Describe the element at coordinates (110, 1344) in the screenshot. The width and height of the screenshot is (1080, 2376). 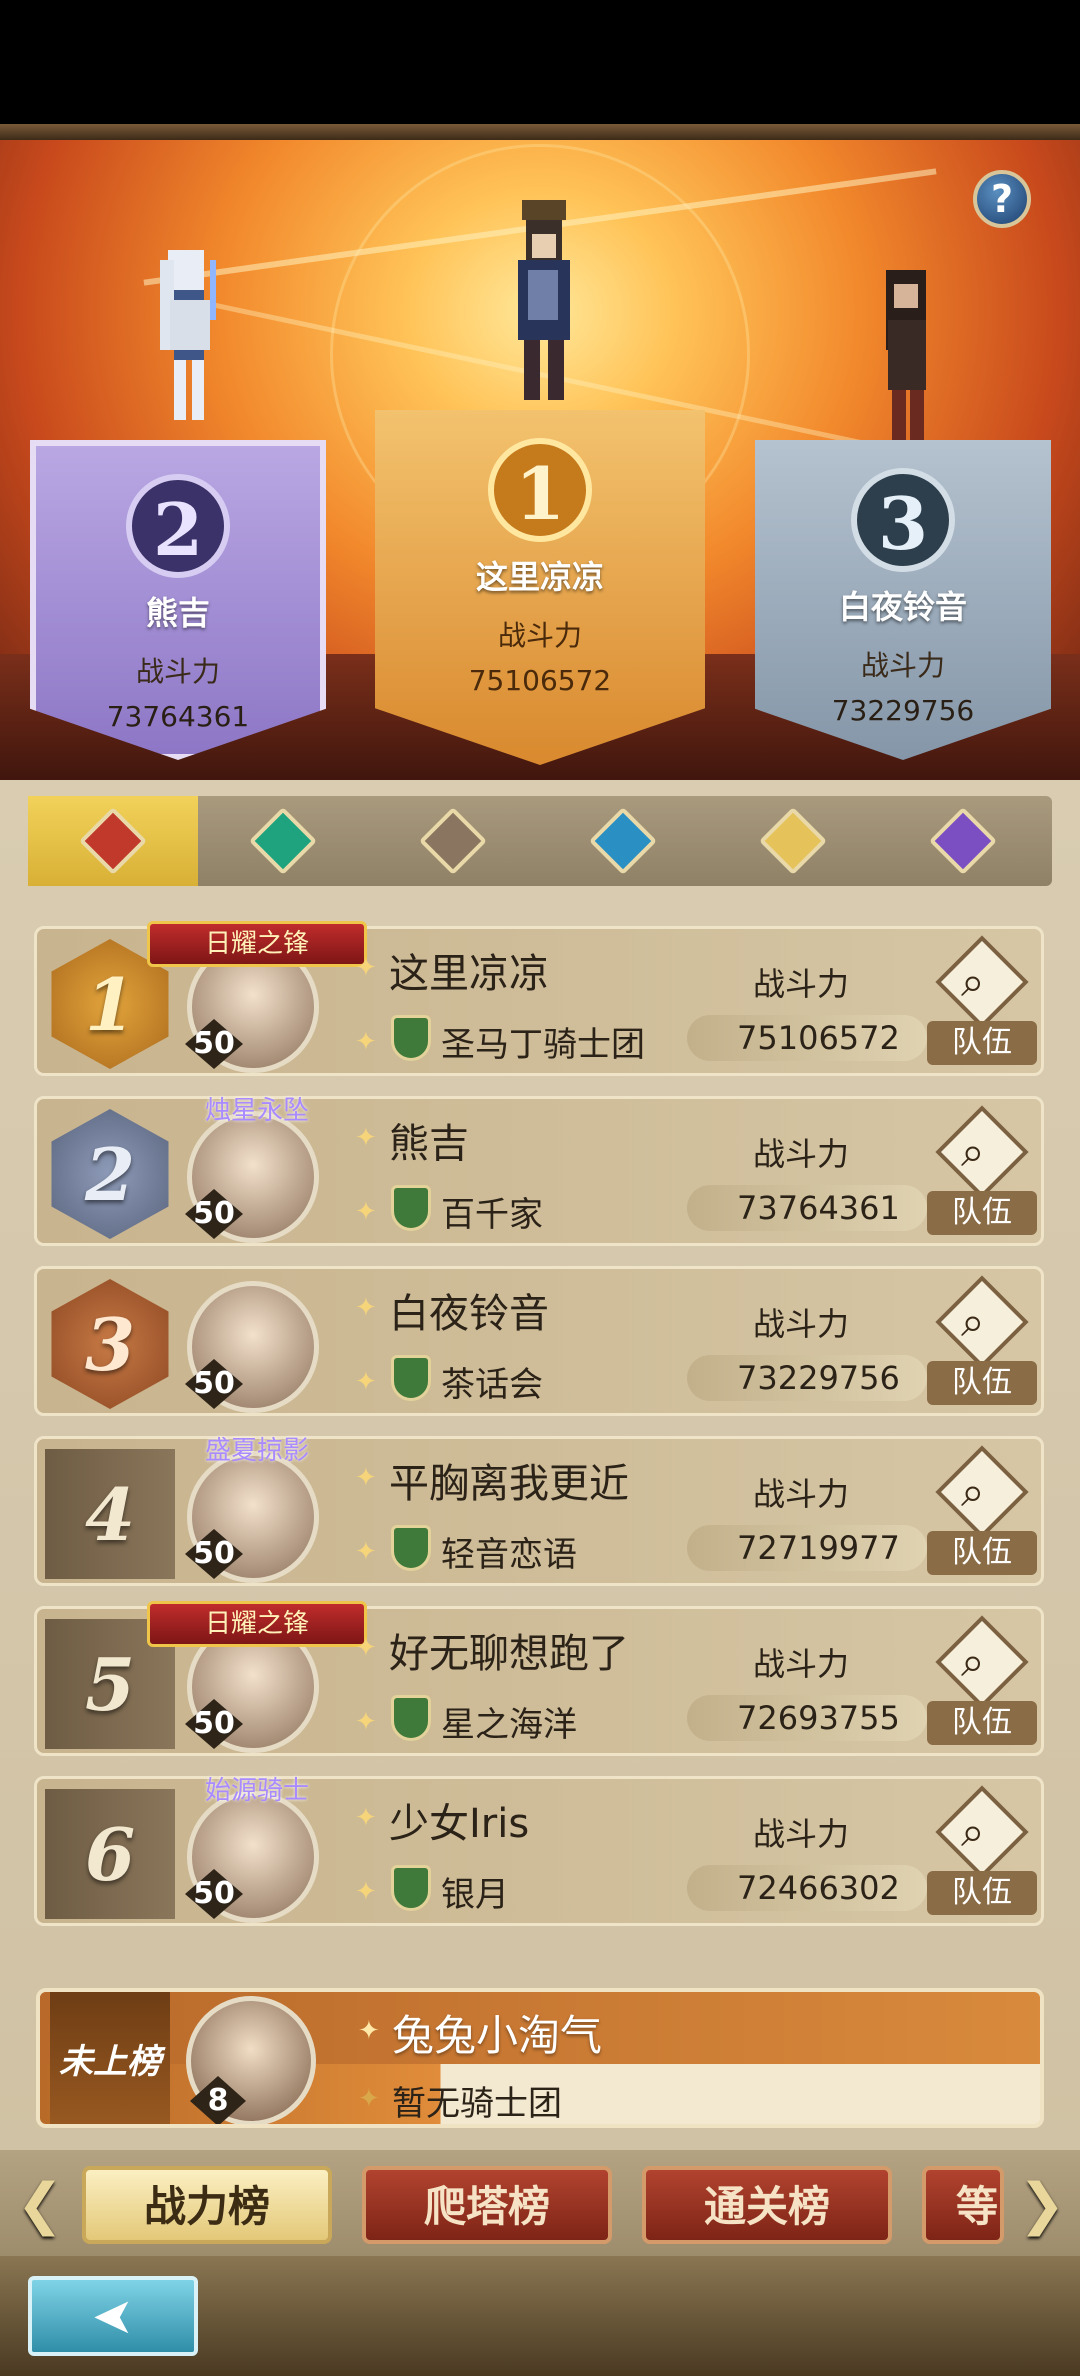
I see `rank-number: 3` at that location.